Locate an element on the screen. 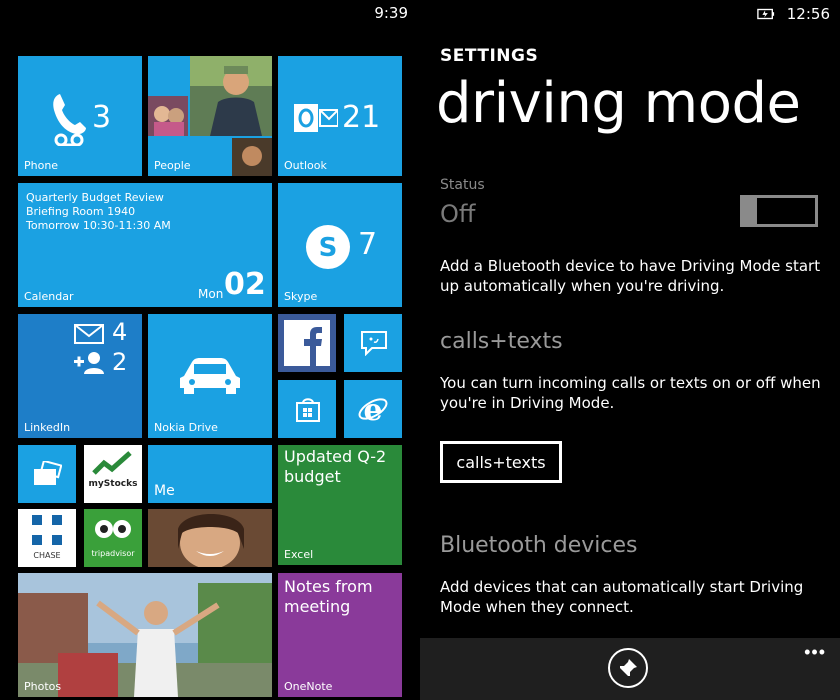  tile-label: Phone is located at coordinates (41, 165).